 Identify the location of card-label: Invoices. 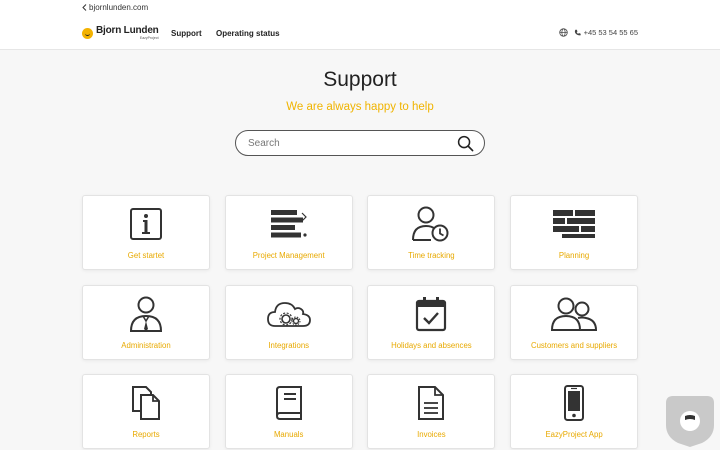
(431, 434).